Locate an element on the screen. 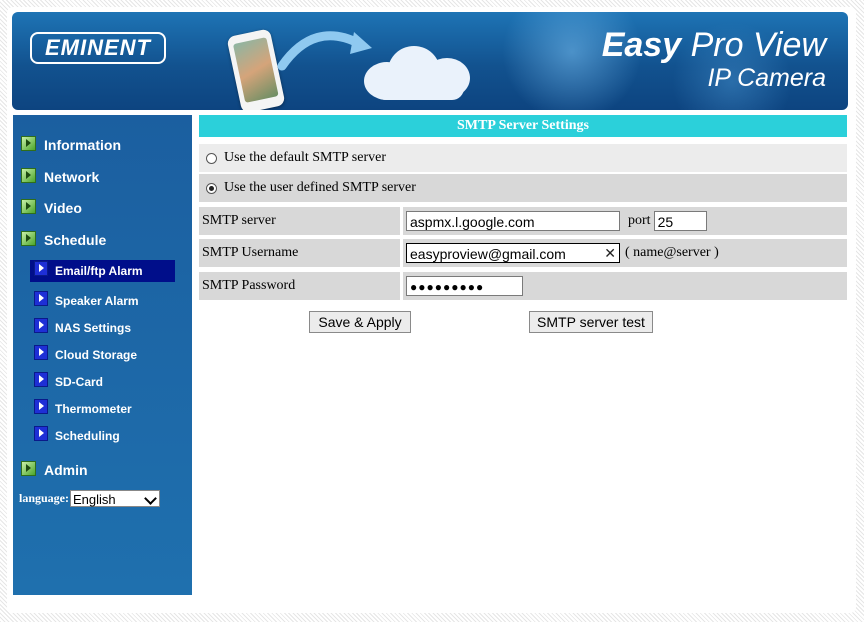 The height and width of the screenshot is (622, 864). smtp-username-label: SMTP Username is located at coordinates (299, 253).